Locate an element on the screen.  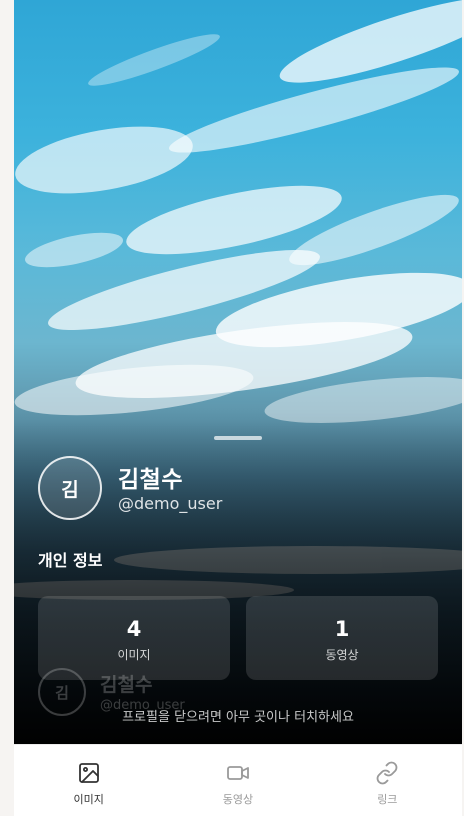
stat-card-videos: 1 동영상 is located at coordinates (342, 638).